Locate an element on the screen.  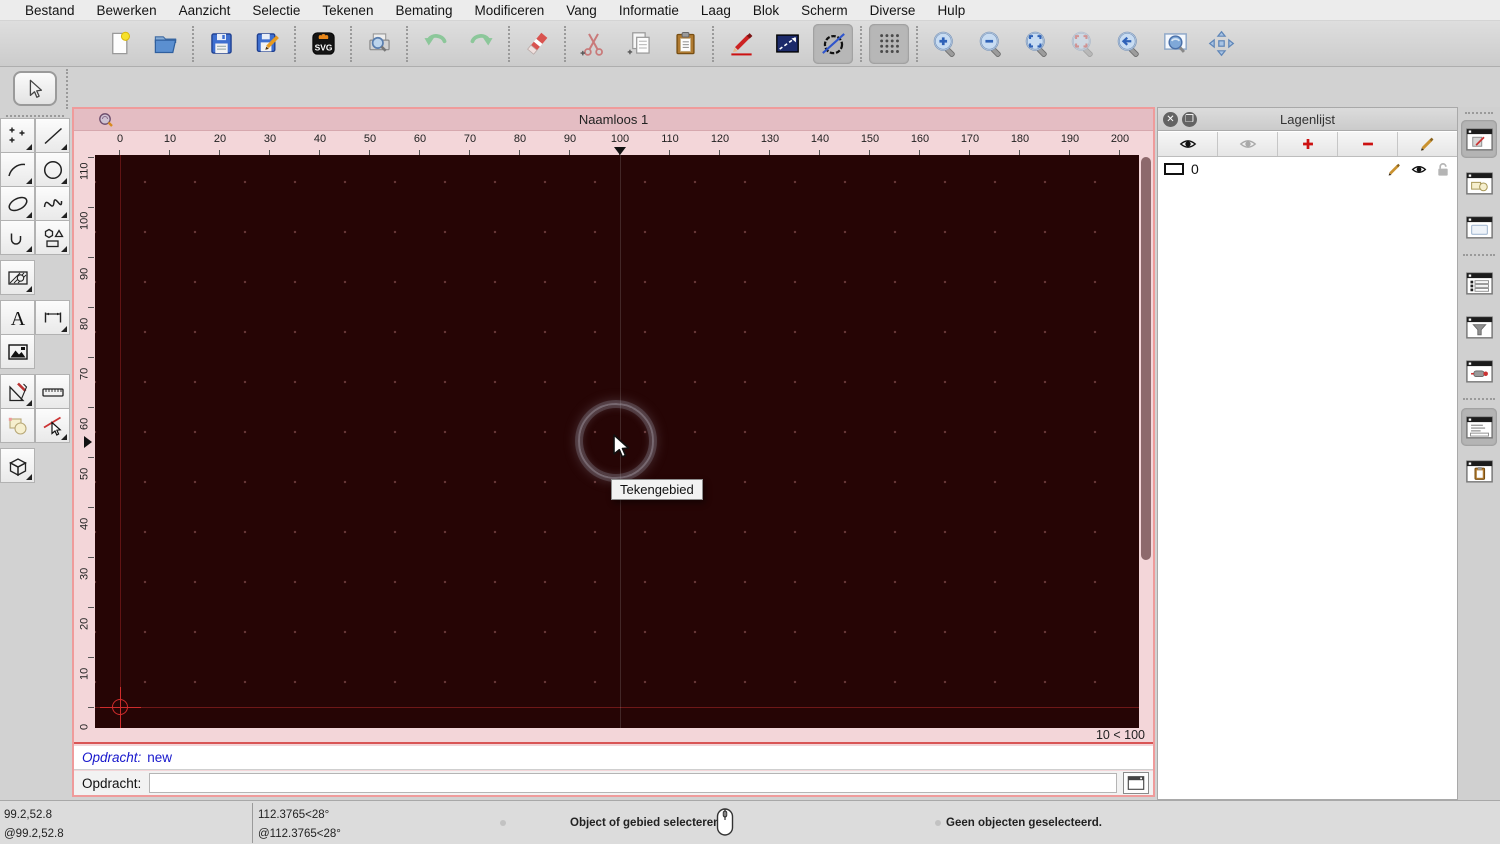
save-button is located at coordinates (221, 44).